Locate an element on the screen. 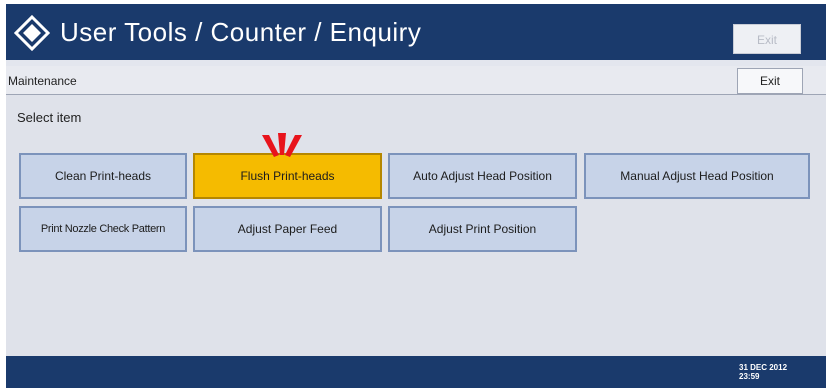  date-time-display: 31 DEC 2012 23:59 is located at coordinates (763, 372).